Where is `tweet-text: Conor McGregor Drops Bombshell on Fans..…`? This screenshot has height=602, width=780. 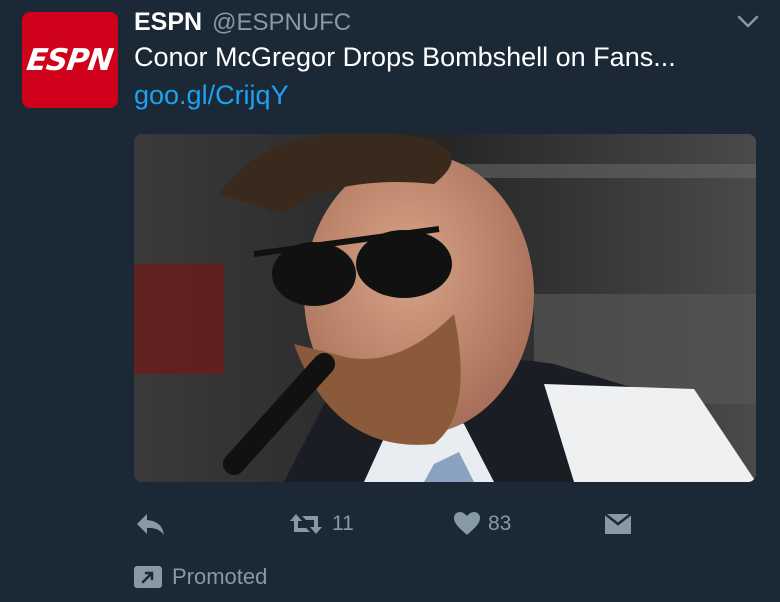
tweet-text: Conor McGregor Drops Bombshell on Fans..… is located at coordinates (405, 57).